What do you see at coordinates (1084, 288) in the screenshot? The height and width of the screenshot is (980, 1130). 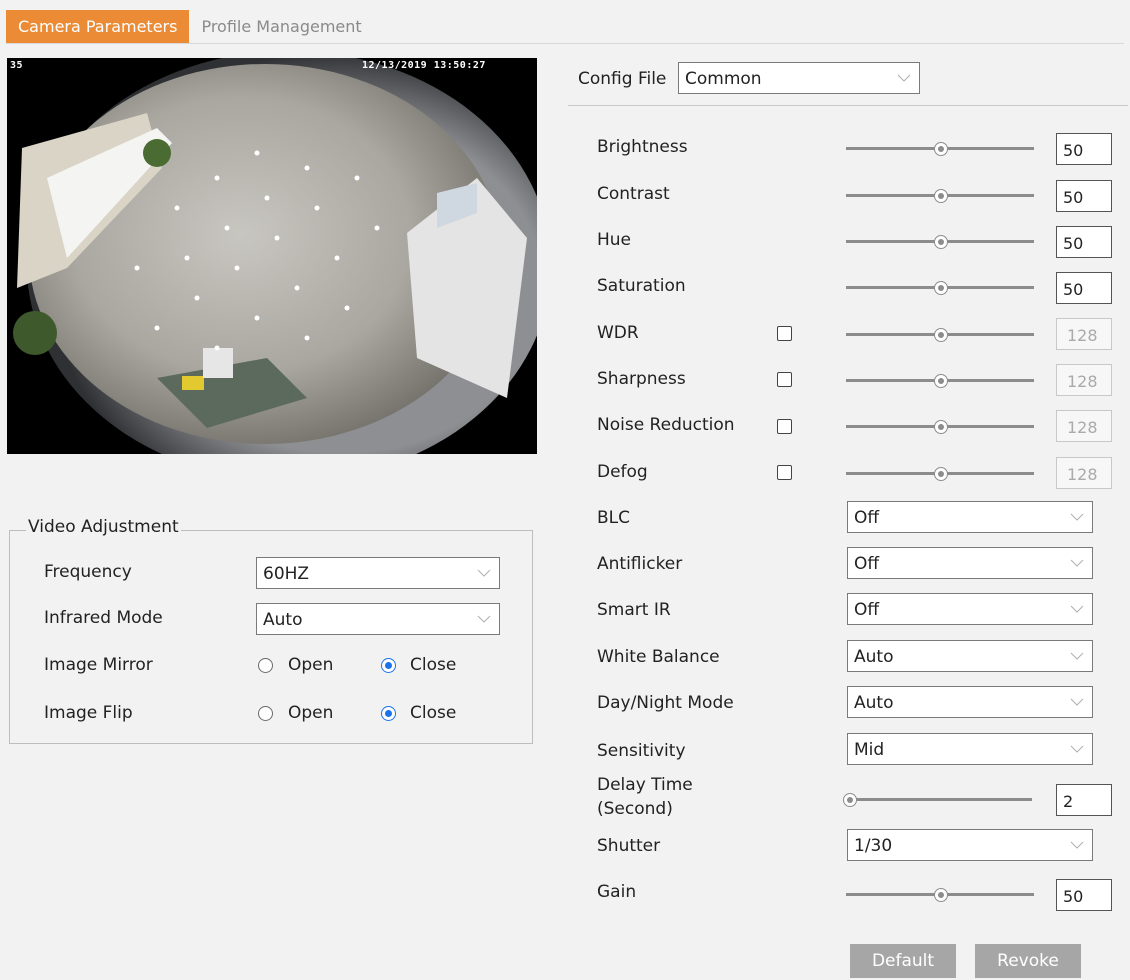 I see `saturation-input: 50` at bounding box center [1084, 288].